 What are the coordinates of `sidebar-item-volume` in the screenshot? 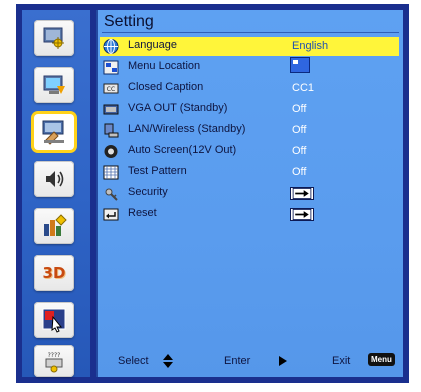 It's located at (54, 179).